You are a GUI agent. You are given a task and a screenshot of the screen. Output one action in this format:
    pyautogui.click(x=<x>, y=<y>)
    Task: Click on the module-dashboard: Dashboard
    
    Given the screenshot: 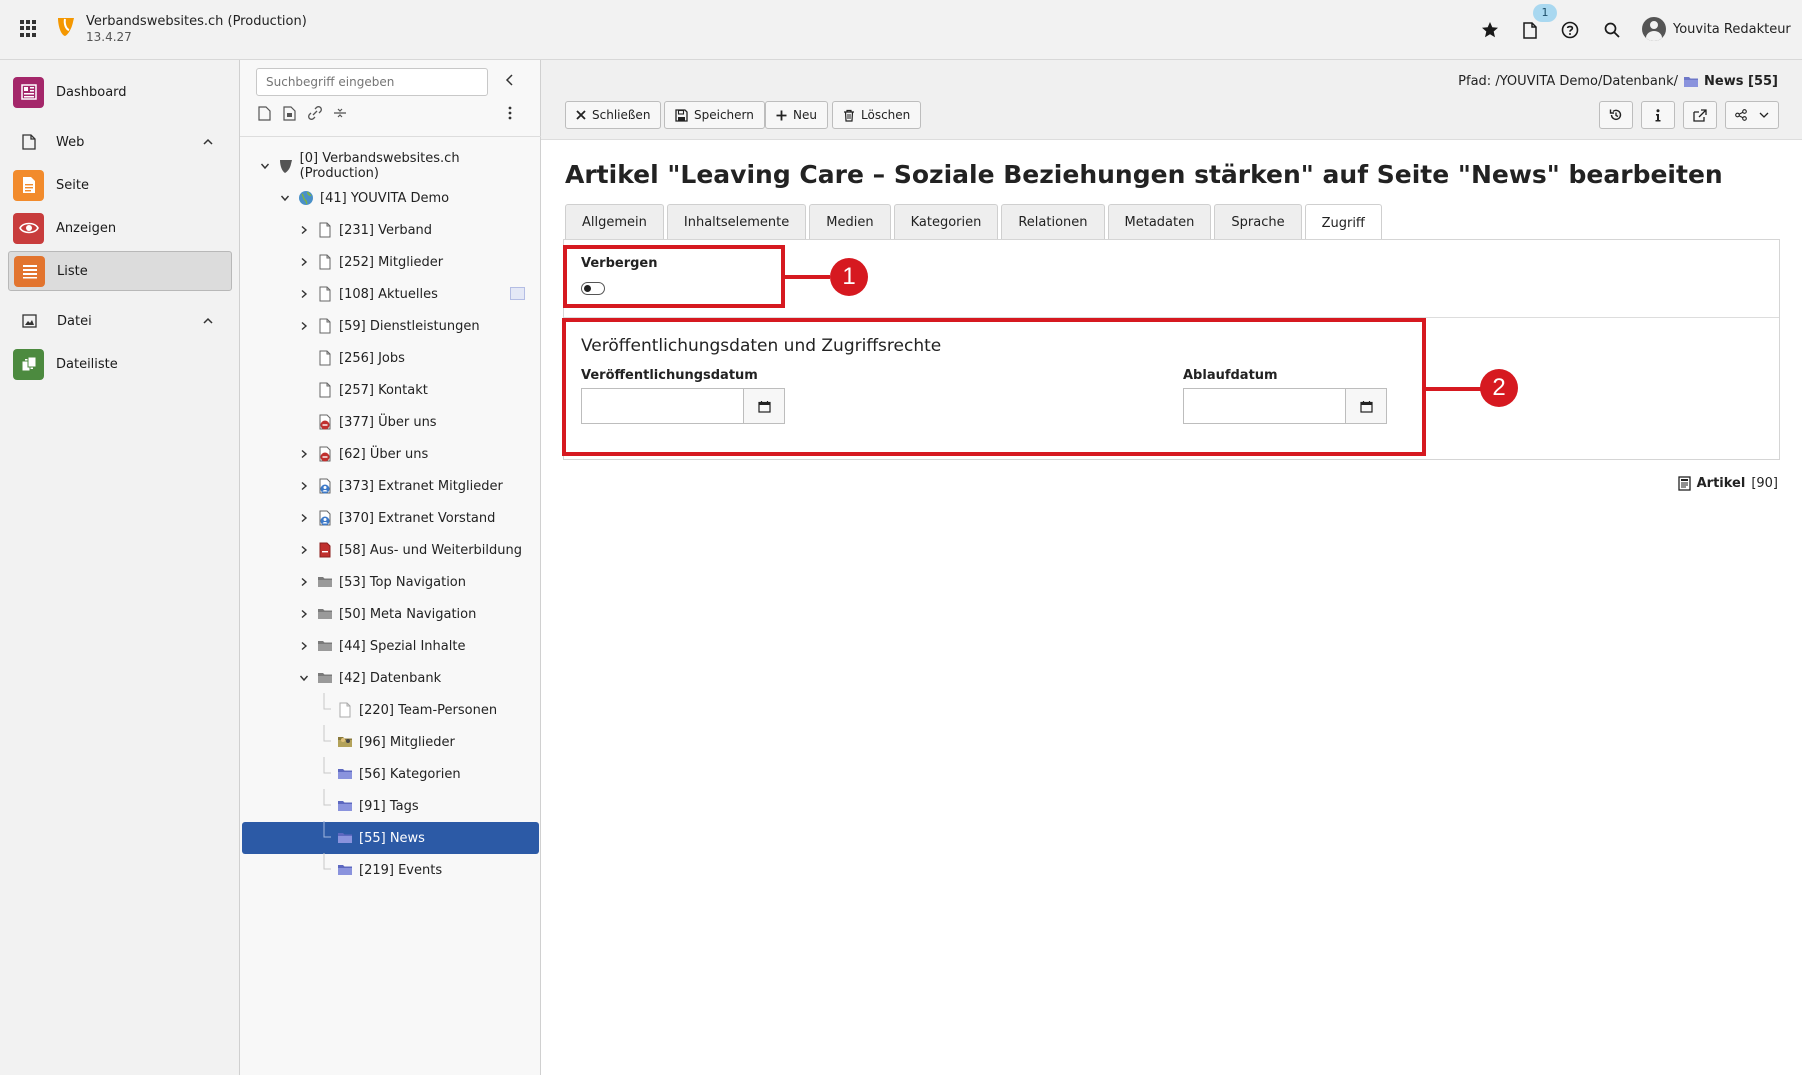 What is the action you would take?
    pyautogui.click(x=120, y=92)
    